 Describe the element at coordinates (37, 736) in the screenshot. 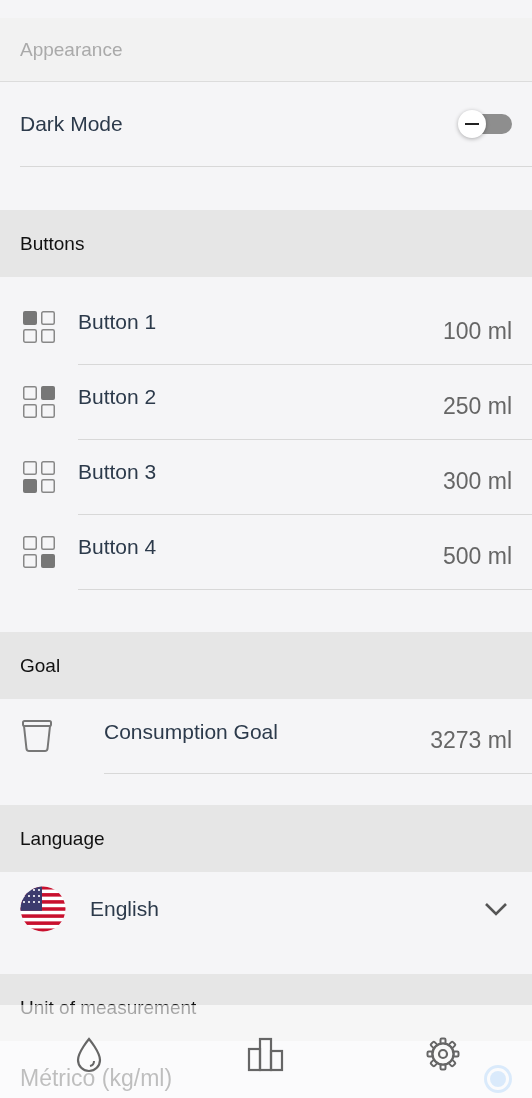

I see `cup-icon` at that location.